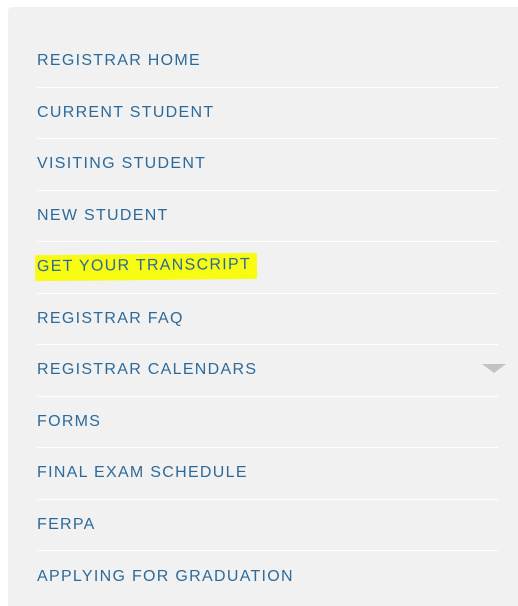 Image resolution: width=518 pixels, height=606 pixels. Describe the element at coordinates (110, 319) in the screenshot. I see `nav-item-label: REGISTRAR FAQ` at that location.